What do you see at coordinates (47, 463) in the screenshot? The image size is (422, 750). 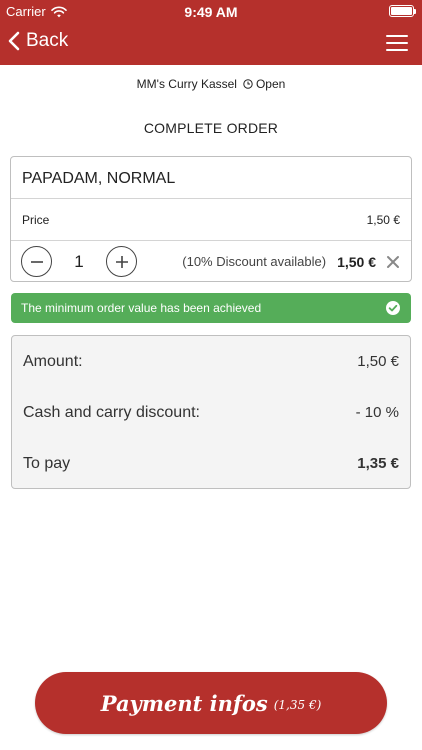 I see `summary-label: To pay` at bounding box center [47, 463].